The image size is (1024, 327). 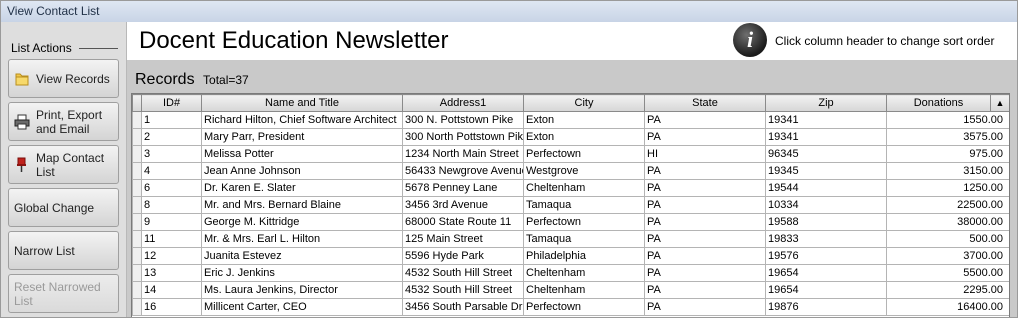 What do you see at coordinates (463, 137) in the screenshot?
I see `cell-address: 300 North Pottstown Pike` at bounding box center [463, 137].